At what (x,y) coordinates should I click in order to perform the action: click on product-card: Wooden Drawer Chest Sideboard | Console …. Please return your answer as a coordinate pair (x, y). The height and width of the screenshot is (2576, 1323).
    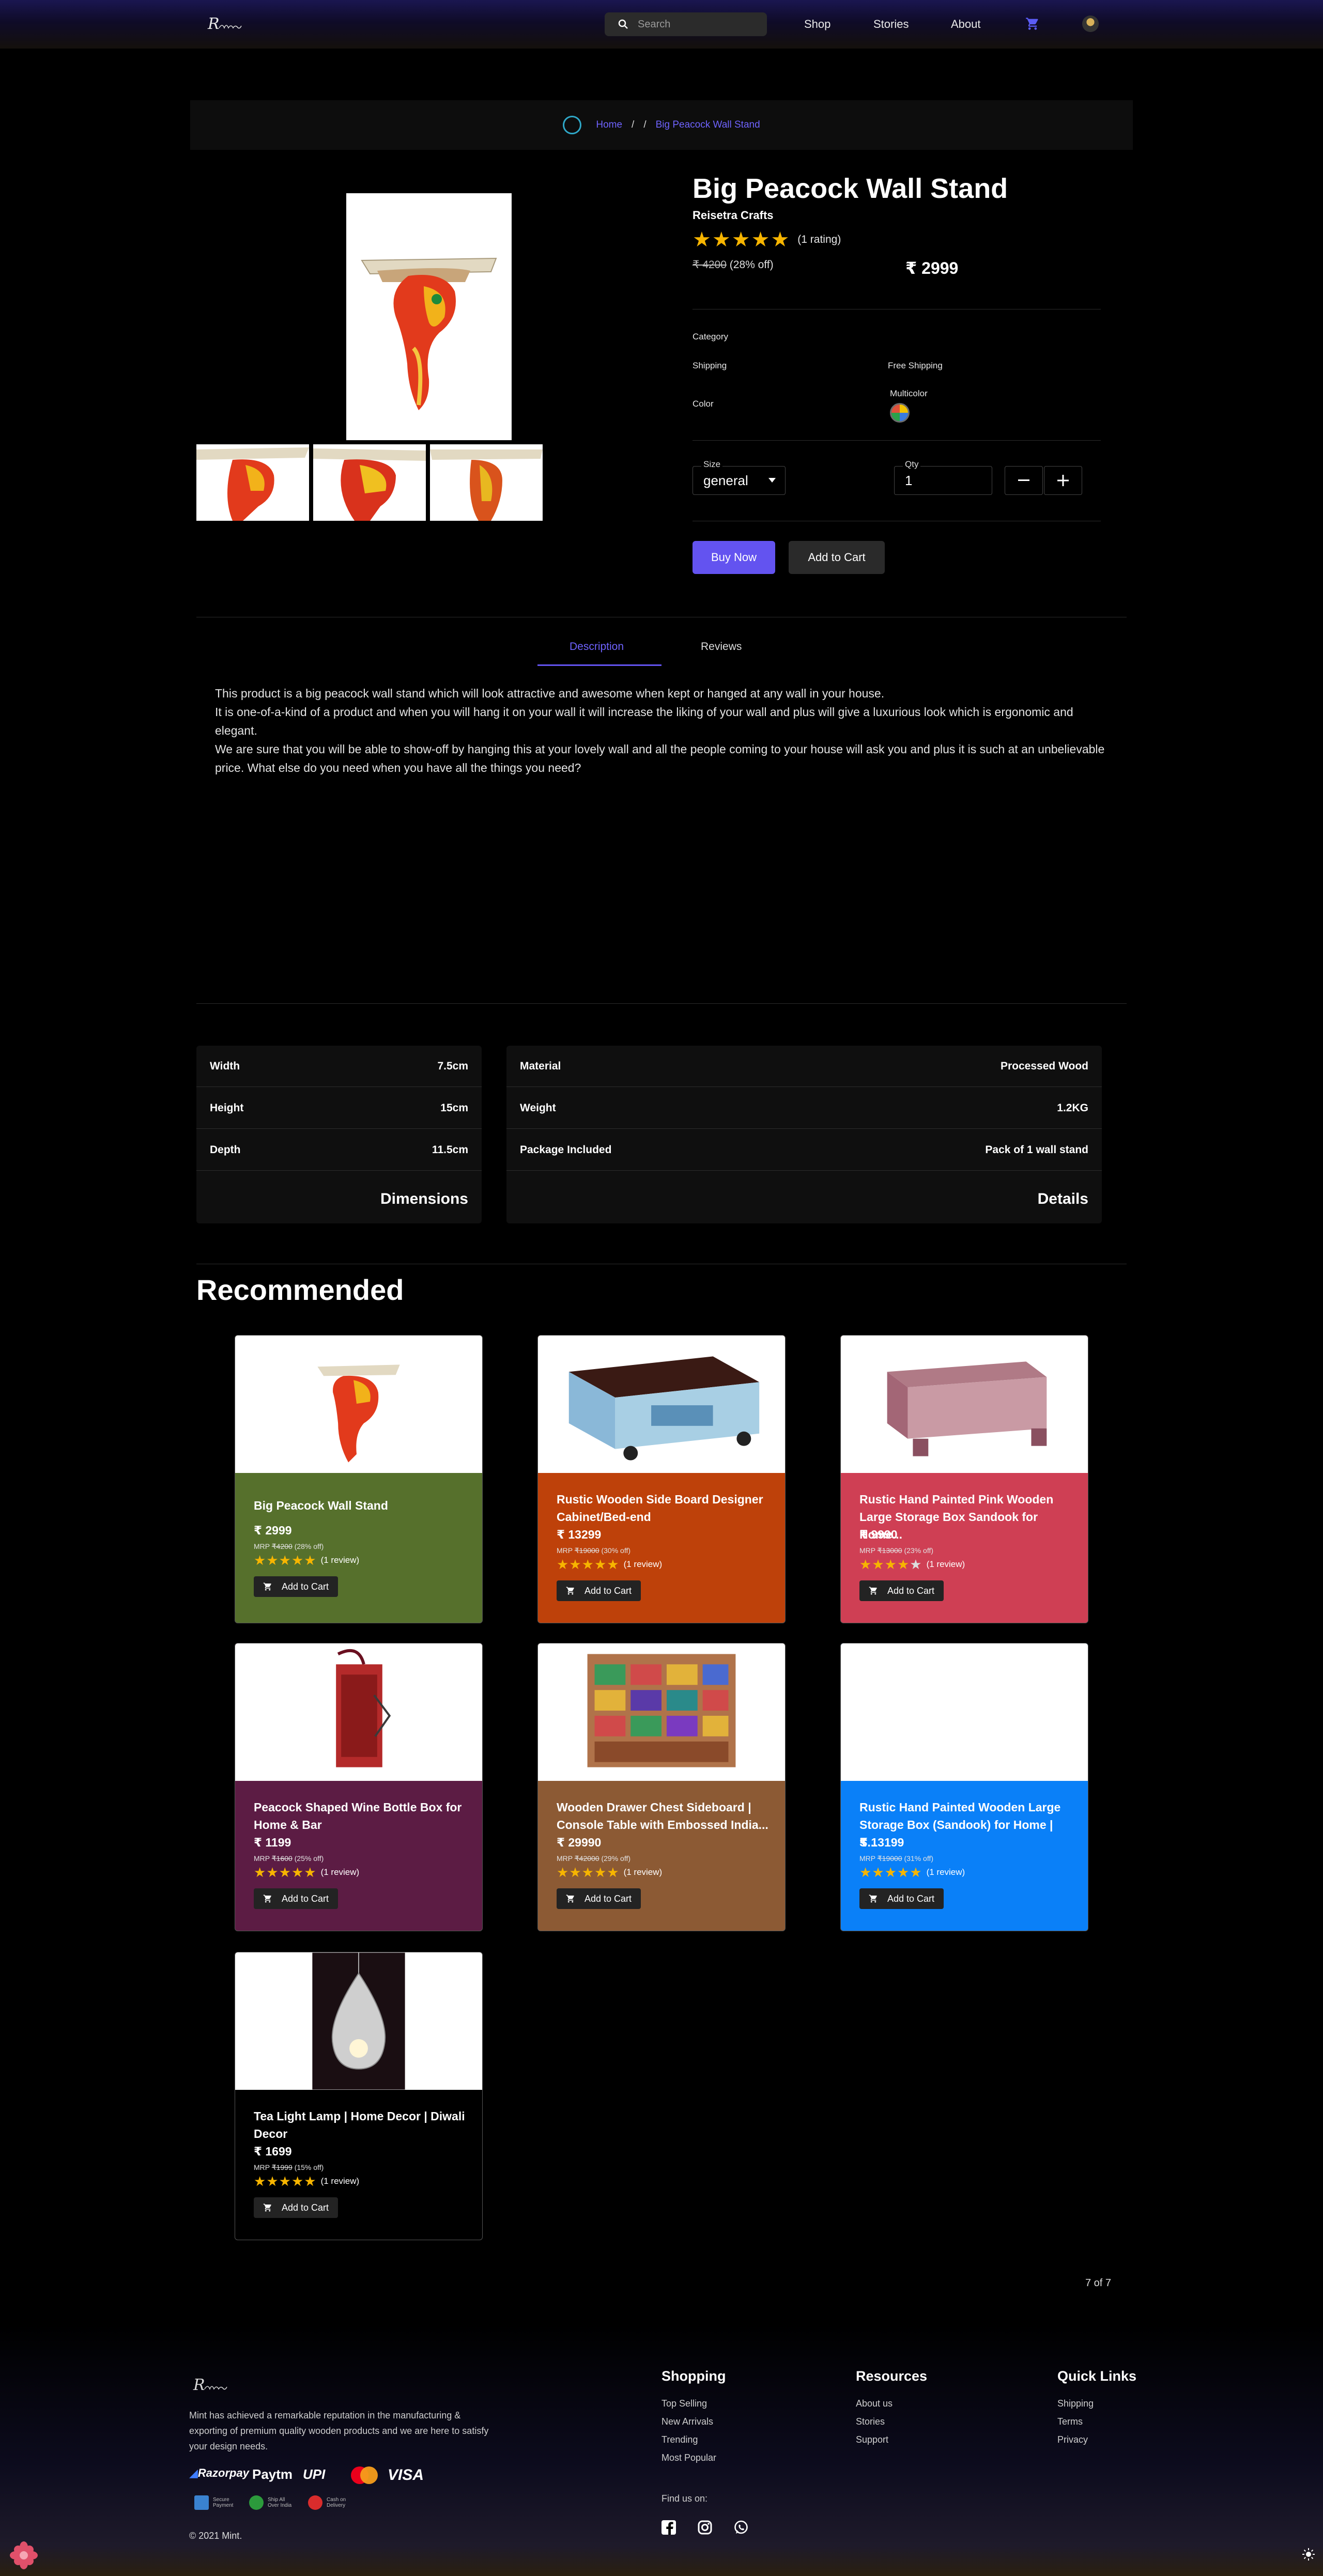
    Looking at the image, I should click on (661, 1787).